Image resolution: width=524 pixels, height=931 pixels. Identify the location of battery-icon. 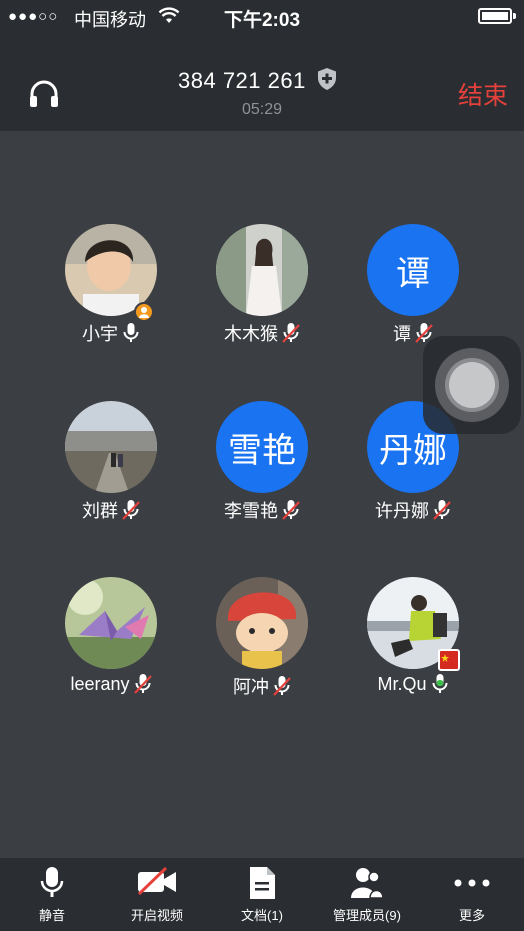
(497, 16).